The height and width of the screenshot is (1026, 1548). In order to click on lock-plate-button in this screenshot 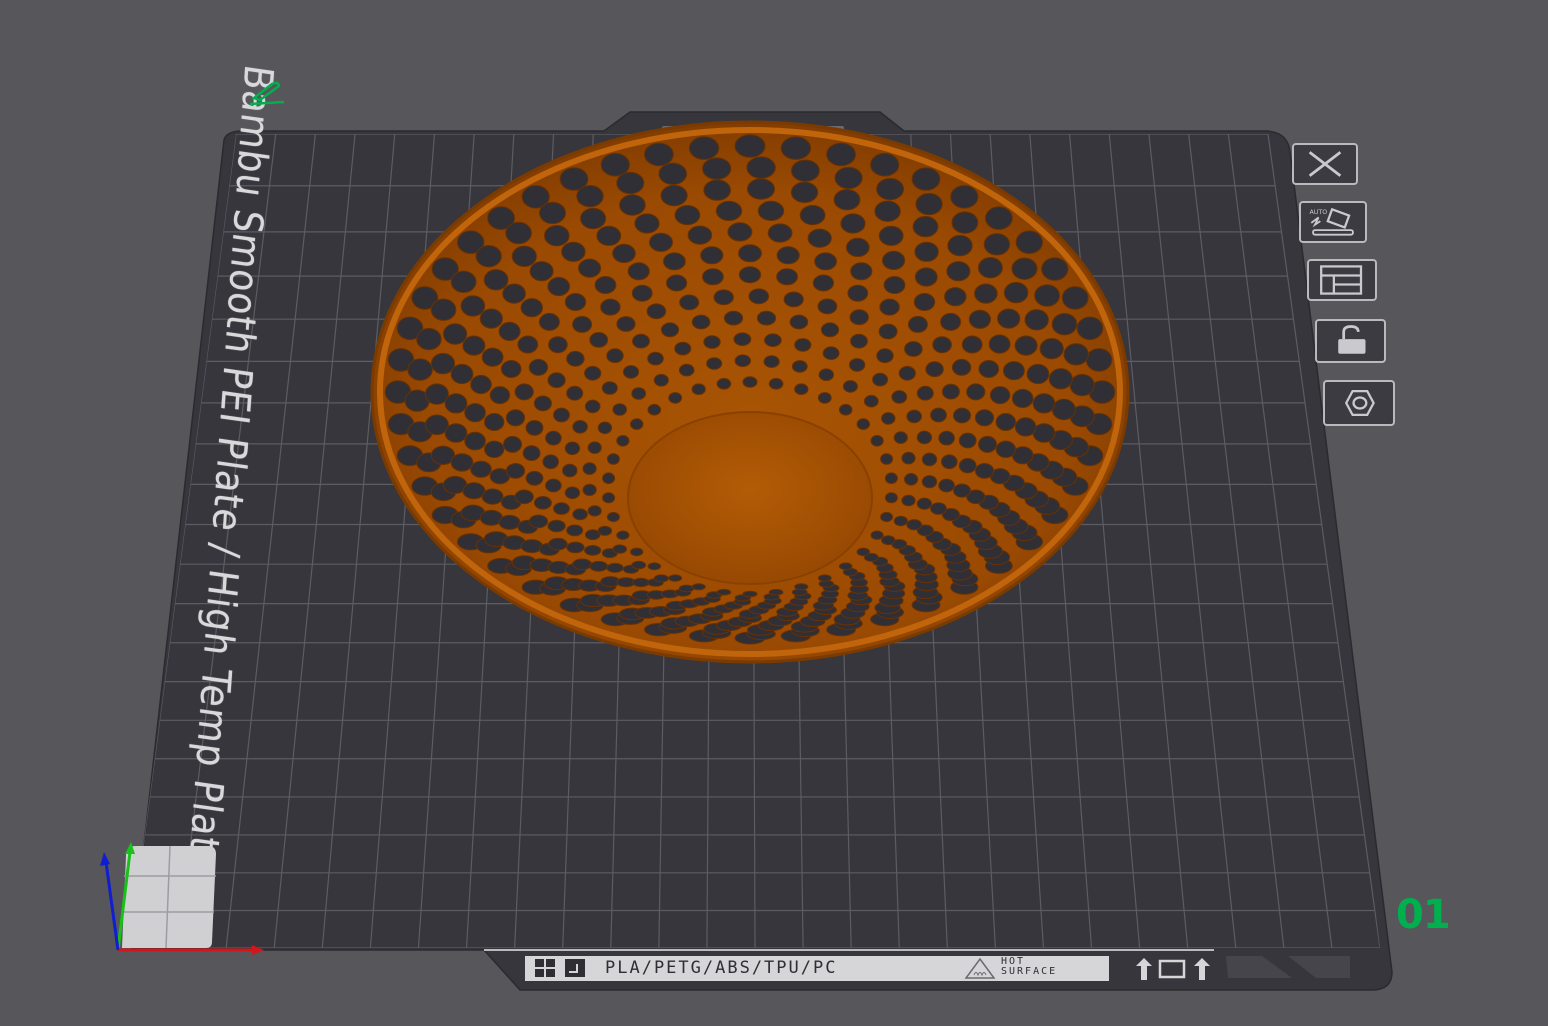, I will do `click(1350, 341)`.